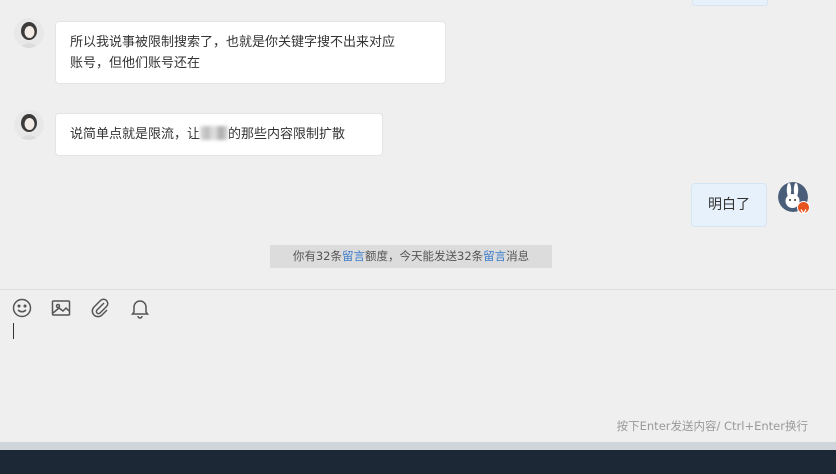 Image resolution: width=836 pixels, height=474 pixels. I want to click on message-bubble: 所以我说事被限制搜索了，也就是你关键字搜不出来对应 账号，但他们账号还在, so click(250, 52).